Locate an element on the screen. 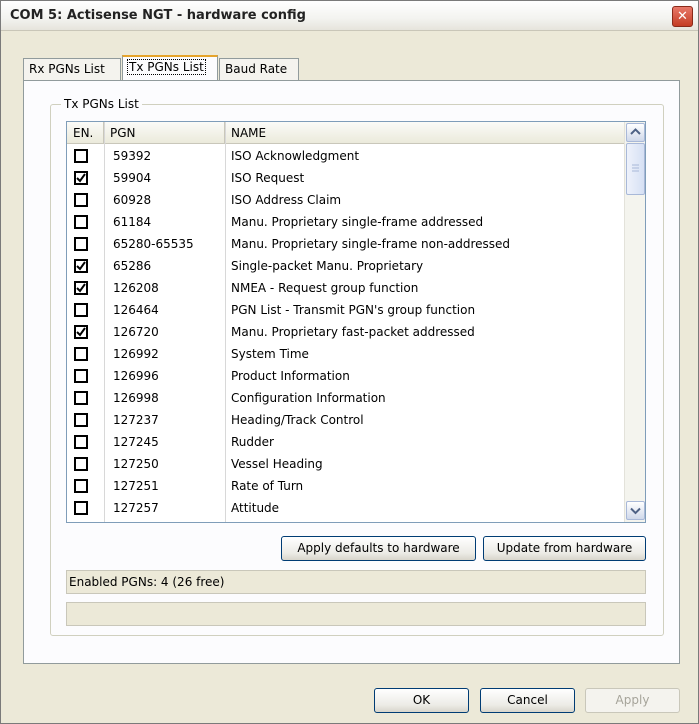  table-row: 127237 Heading/Track Control is located at coordinates (346, 420).